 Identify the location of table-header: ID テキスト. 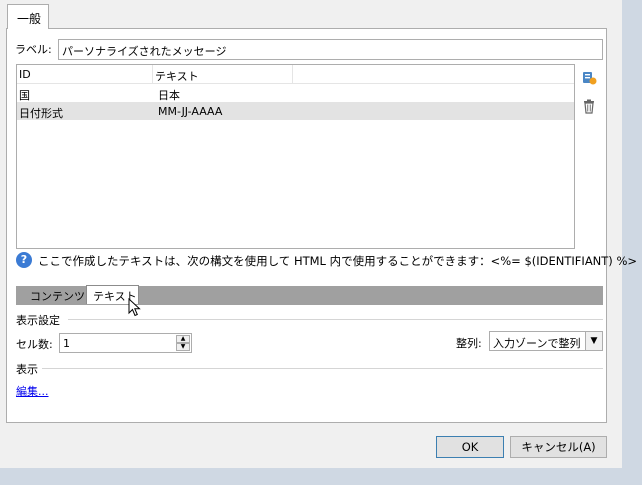
(295, 74).